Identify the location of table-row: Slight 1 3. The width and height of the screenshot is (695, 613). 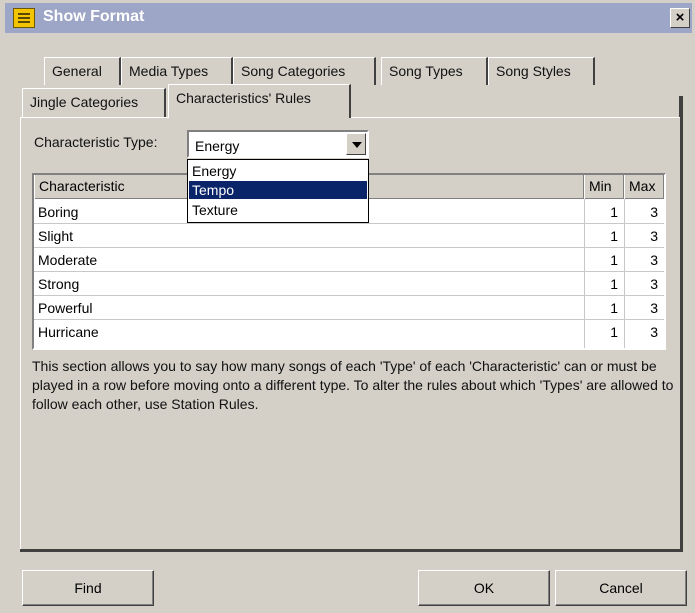
(349, 236).